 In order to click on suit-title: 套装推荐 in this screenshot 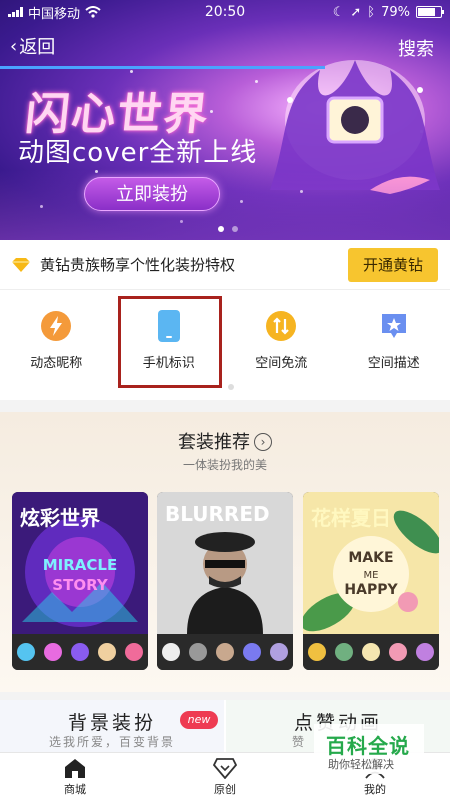, I will do `click(214, 442)`.